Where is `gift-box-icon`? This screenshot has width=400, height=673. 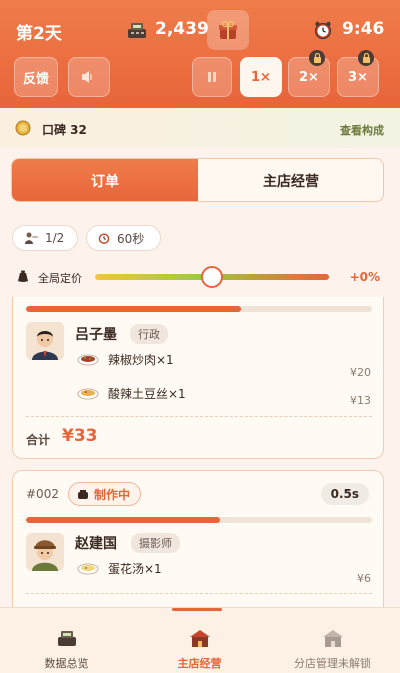 gift-box-icon is located at coordinates (228, 29).